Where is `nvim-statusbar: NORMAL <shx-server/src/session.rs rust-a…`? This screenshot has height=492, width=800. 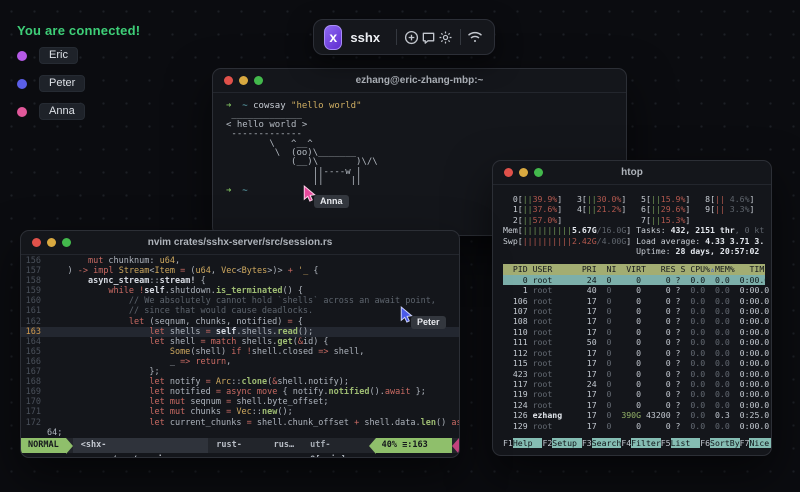
nvim-statusbar: NORMAL <shx-server/src/session.rs rust-a… is located at coordinates (240, 447).